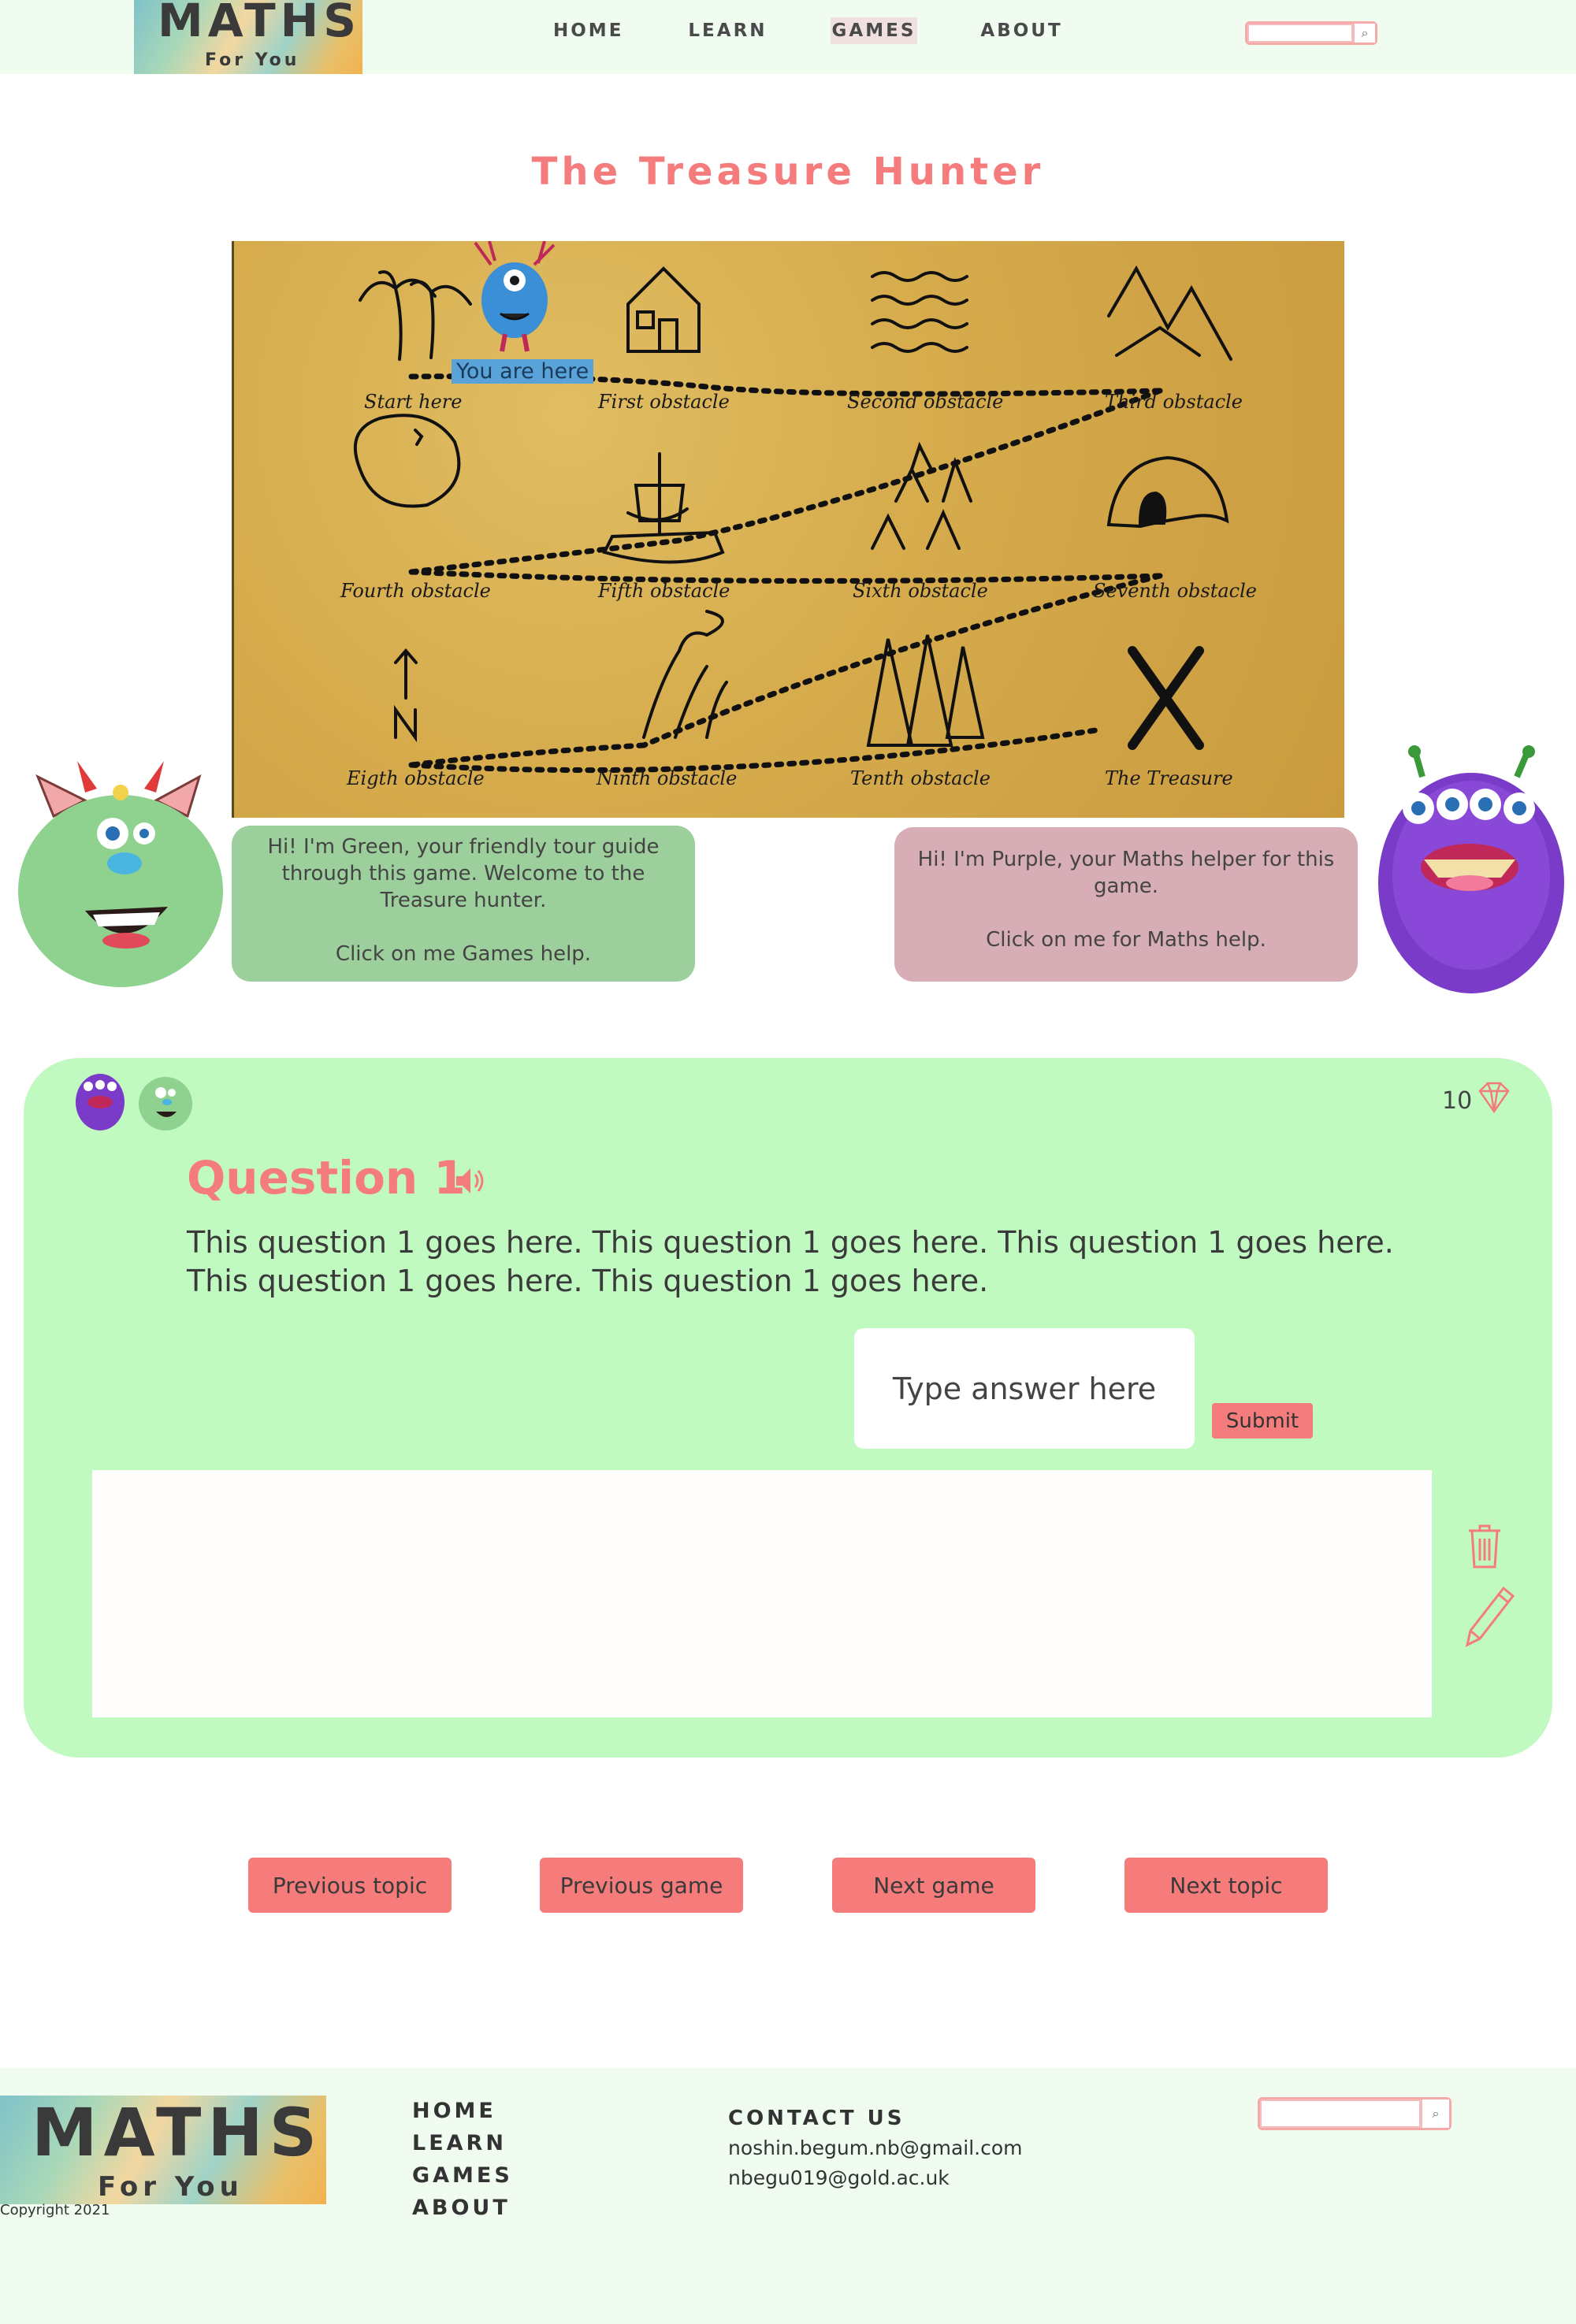 The image size is (1576, 2324). What do you see at coordinates (326, 1178) in the screenshot?
I see `question-title: Question 1` at bounding box center [326, 1178].